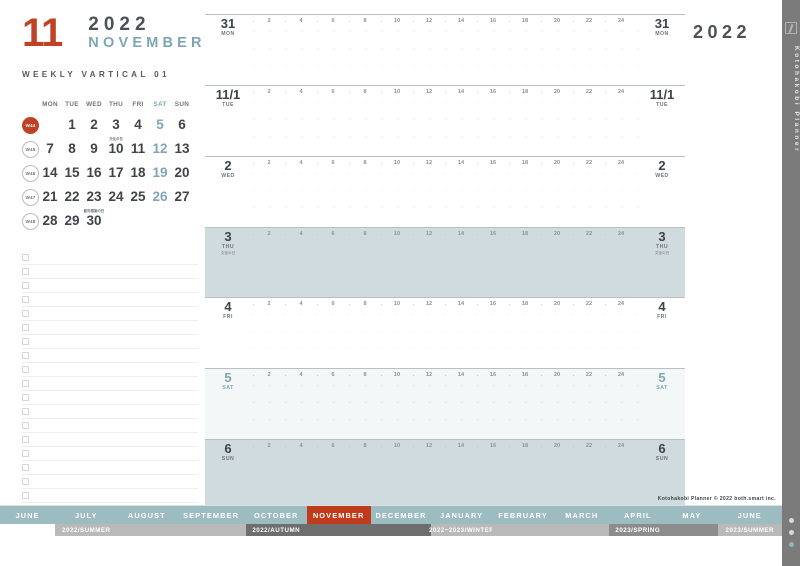 Image resolution: width=800 pixels, height=566 pixels. What do you see at coordinates (138, 173) in the screenshot?
I see `mini-day-18: 18` at bounding box center [138, 173].